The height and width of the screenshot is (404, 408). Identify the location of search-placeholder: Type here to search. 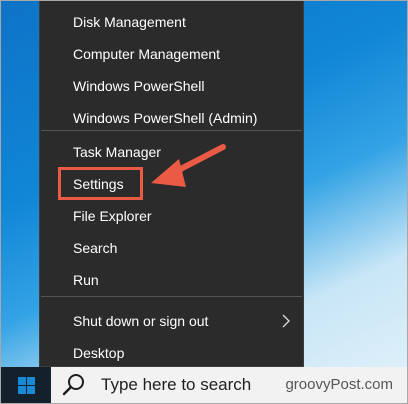
(176, 384).